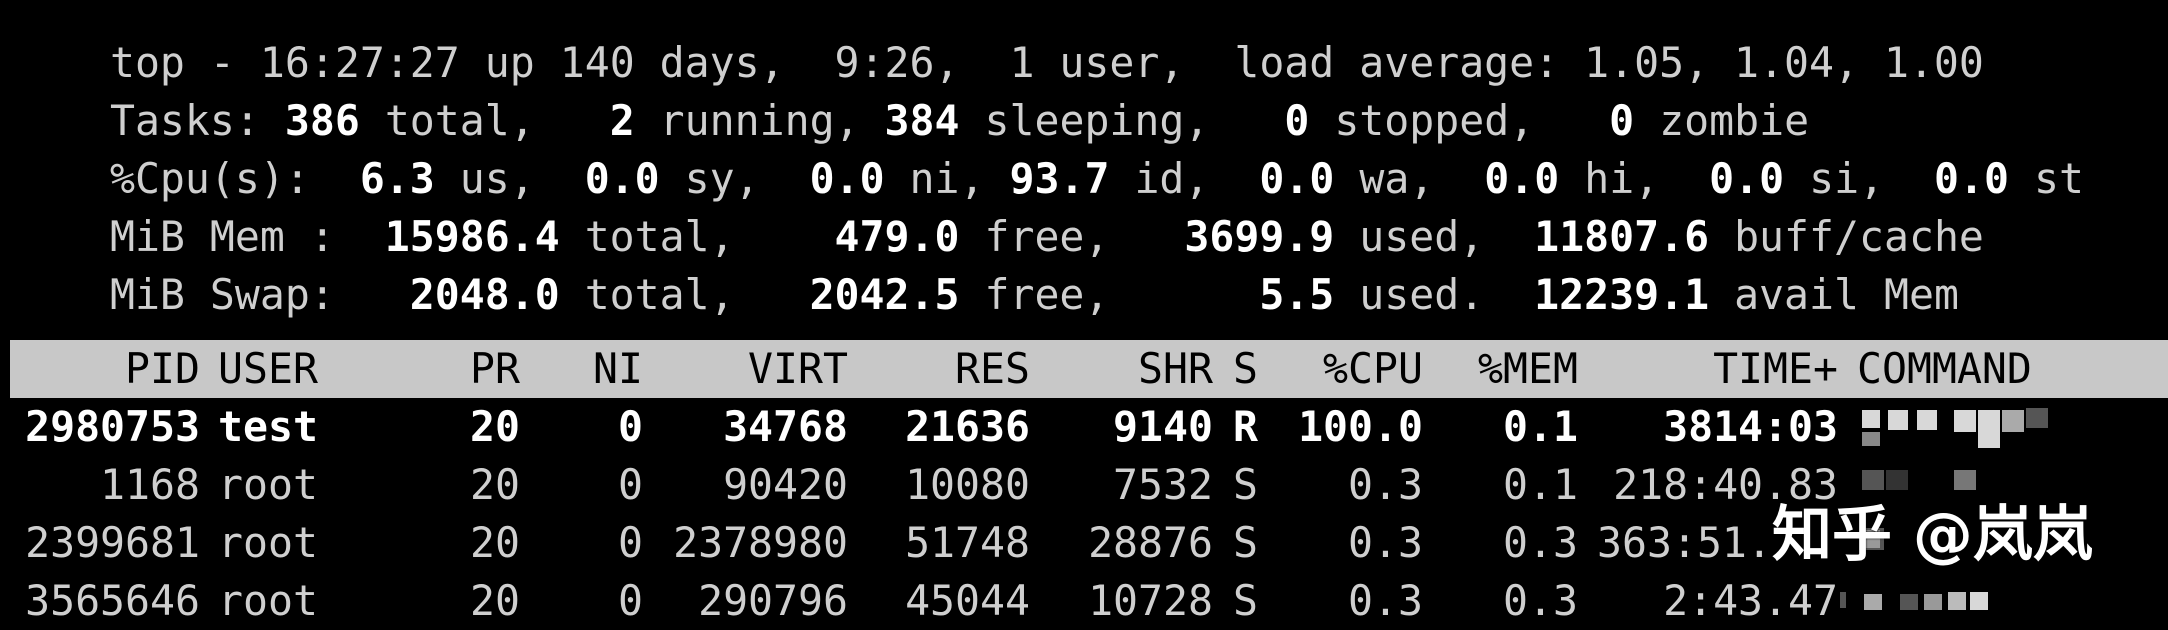 The width and height of the screenshot is (2168, 630). What do you see at coordinates (234, 294) in the screenshot?
I see `swap-label: MiB Swap:` at bounding box center [234, 294].